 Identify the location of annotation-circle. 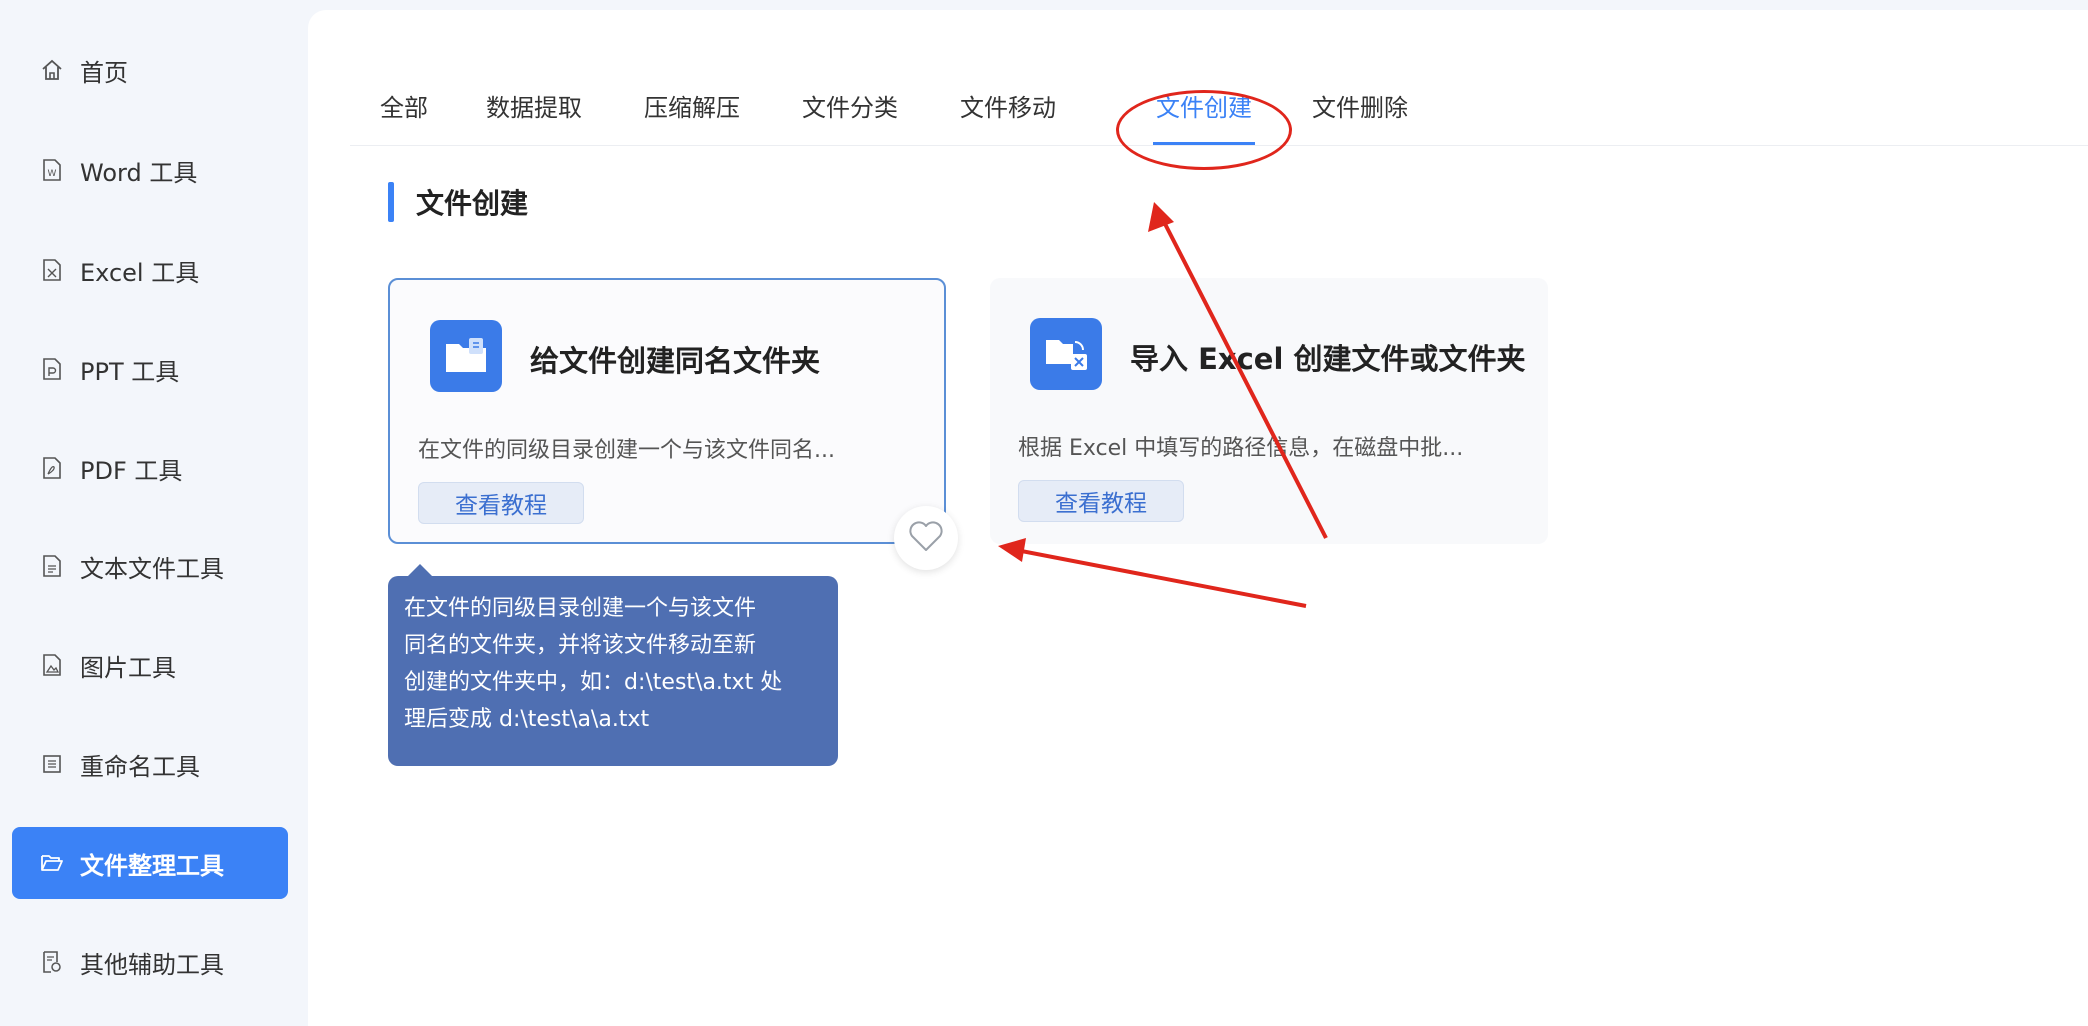
(1204, 130).